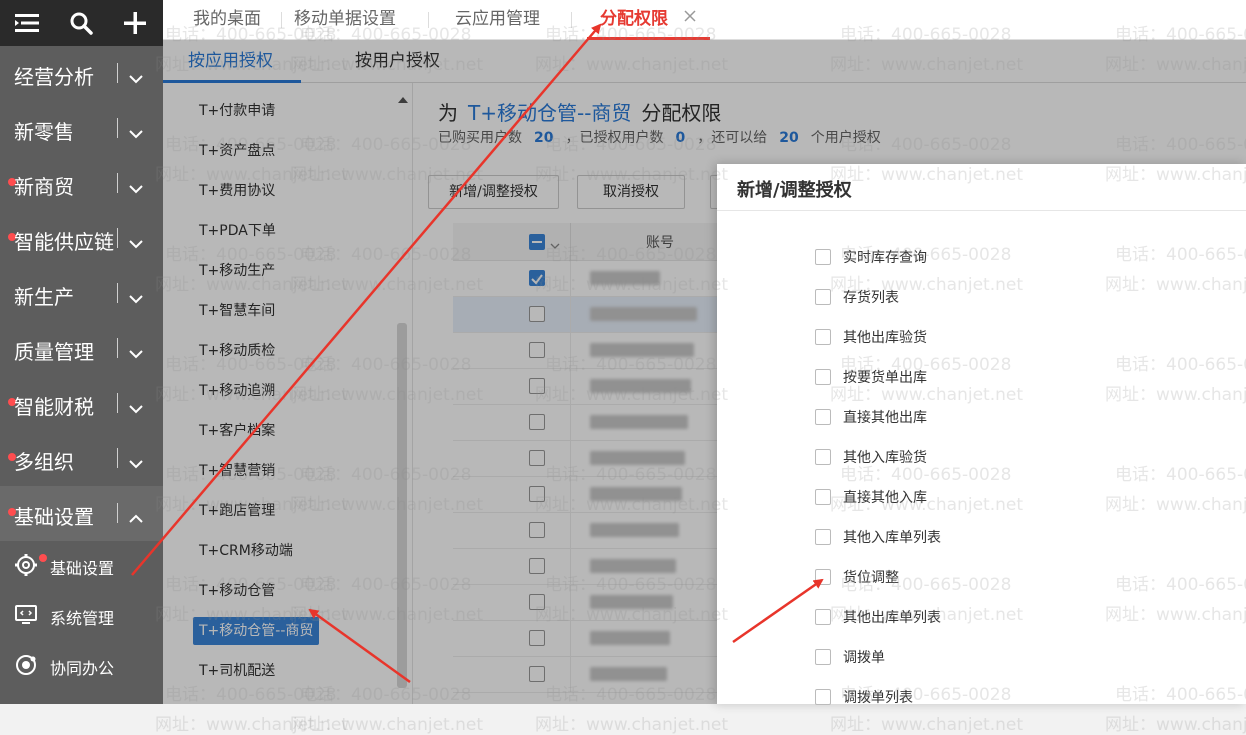 The width and height of the screenshot is (1246, 735). I want to click on sidebar-item: 新商贸, so click(81, 183).